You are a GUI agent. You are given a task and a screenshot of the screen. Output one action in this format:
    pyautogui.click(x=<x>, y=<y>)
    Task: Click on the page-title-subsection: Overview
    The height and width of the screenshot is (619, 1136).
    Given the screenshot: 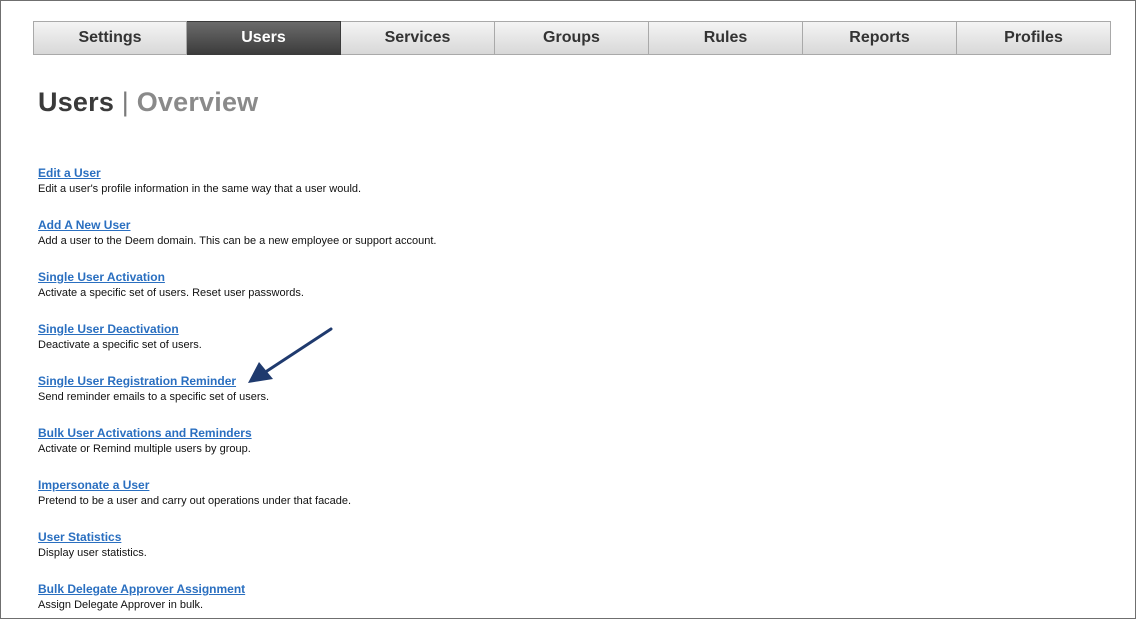 What is the action you would take?
    pyautogui.click(x=197, y=102)
    